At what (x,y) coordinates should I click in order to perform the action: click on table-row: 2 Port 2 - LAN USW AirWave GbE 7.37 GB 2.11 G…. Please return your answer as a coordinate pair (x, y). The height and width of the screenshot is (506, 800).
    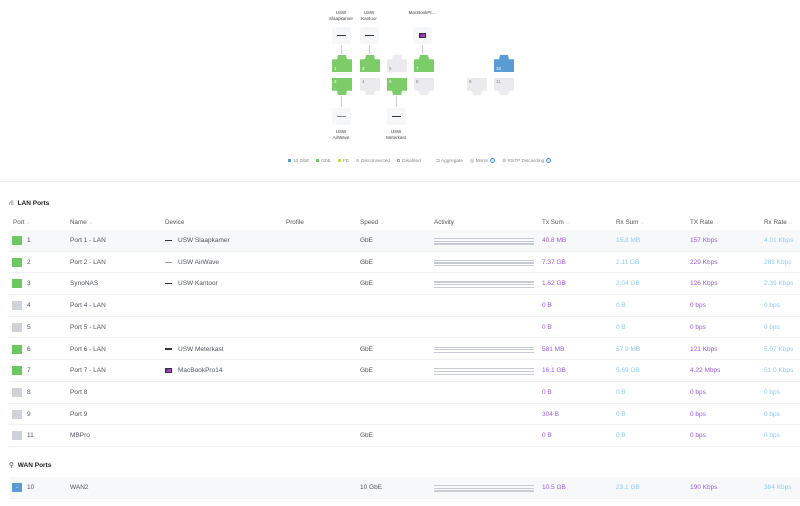
    Looking at the image, I should click on (404, 263).